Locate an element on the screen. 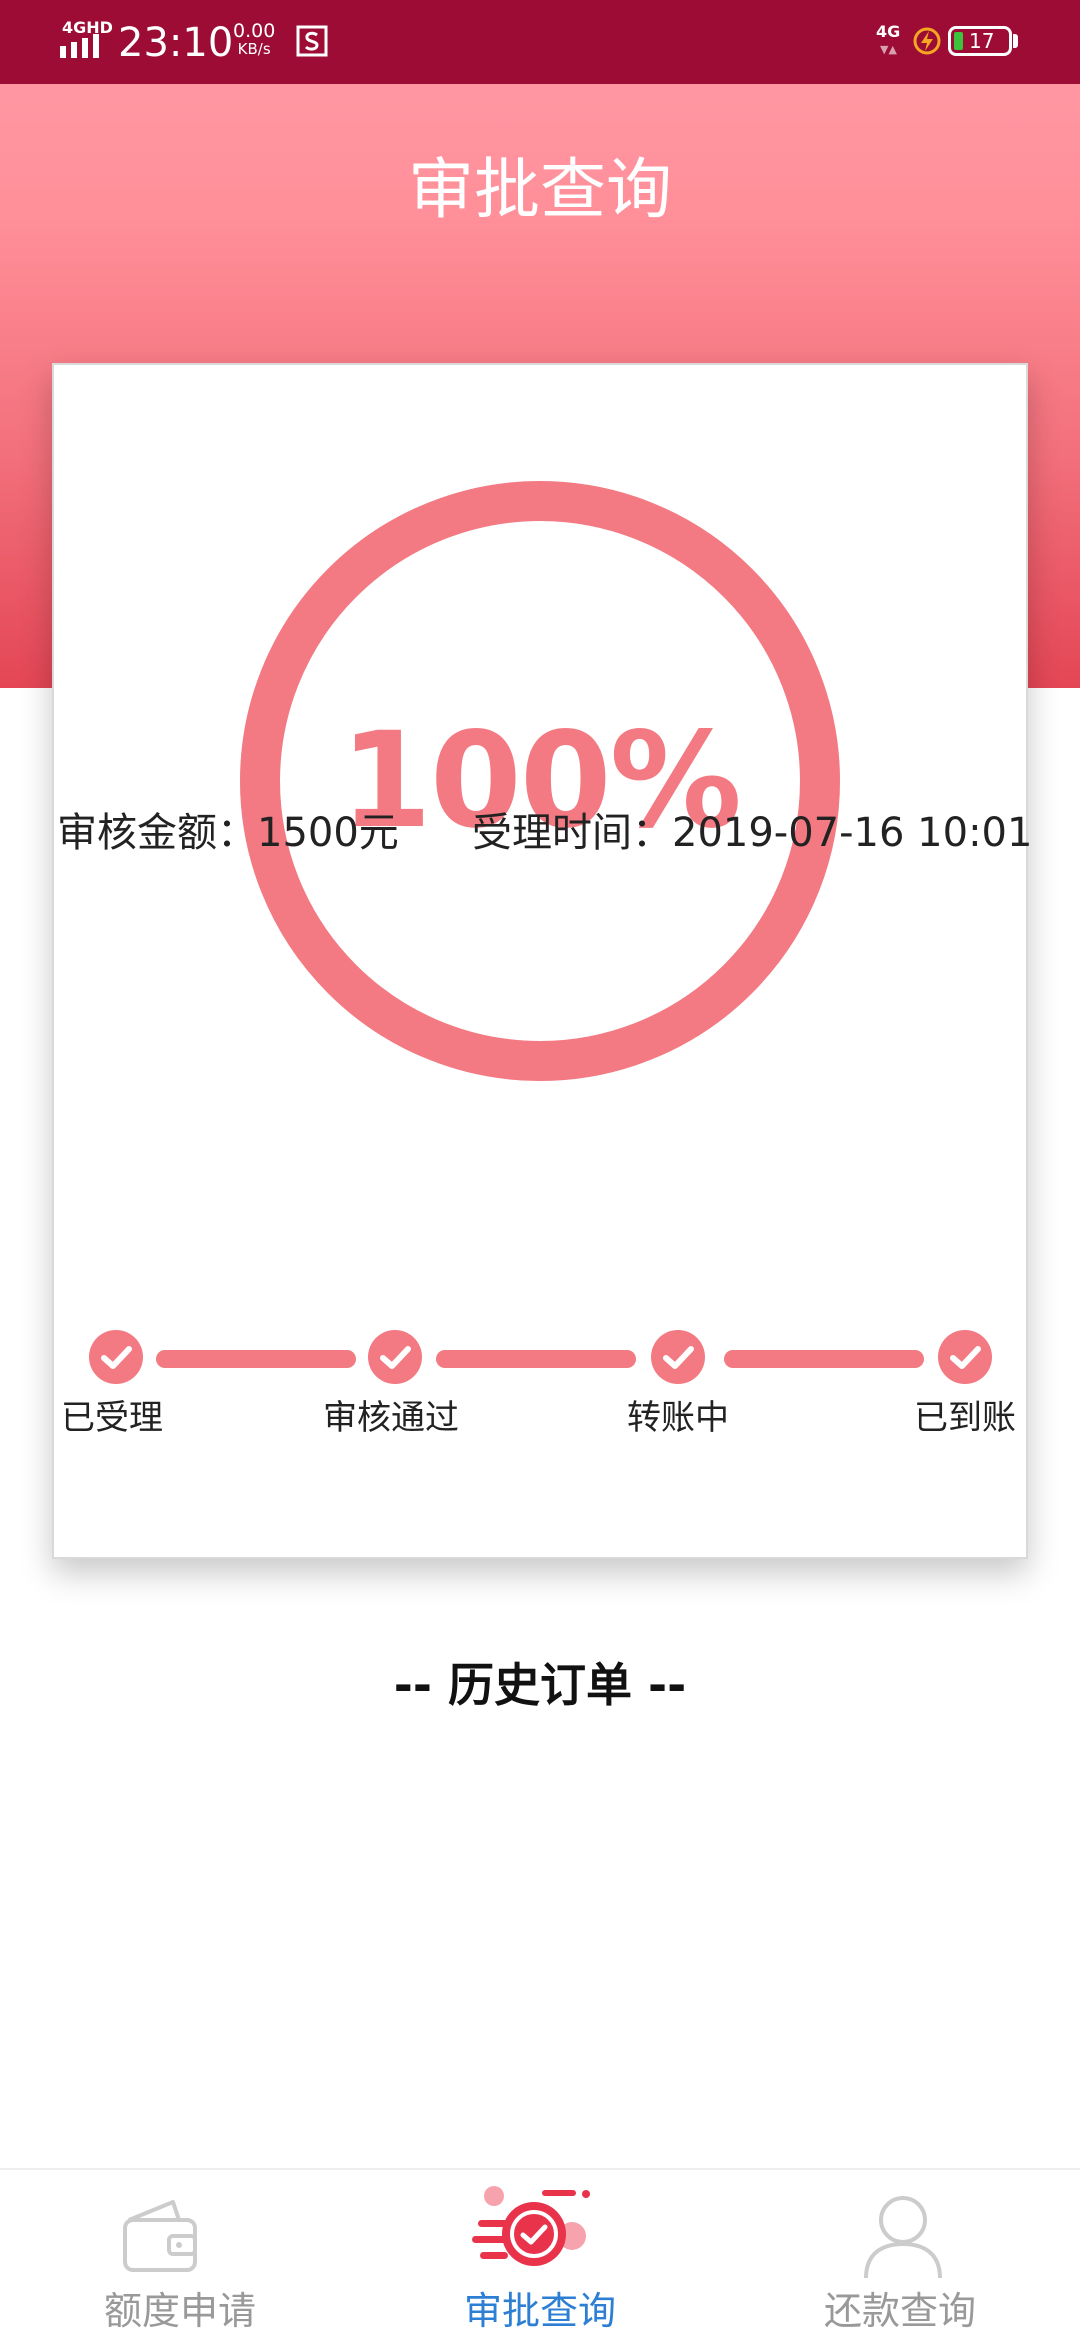 This screenshot has height=2340, width=1080. page-title: 审批查询 is located at coordinates (540, 189).